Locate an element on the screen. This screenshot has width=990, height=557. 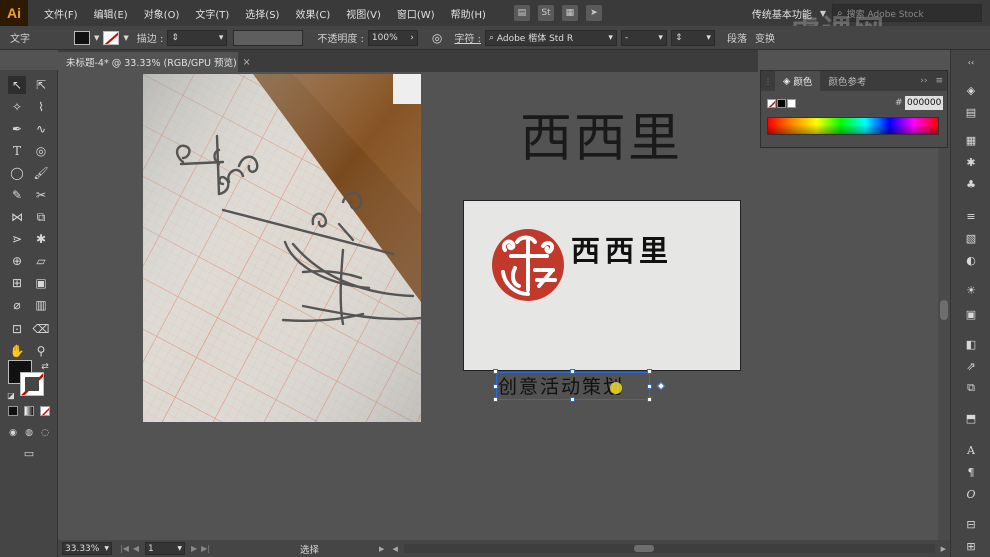
artboards-icon: ⧉ is located at coordinates (971, 388).